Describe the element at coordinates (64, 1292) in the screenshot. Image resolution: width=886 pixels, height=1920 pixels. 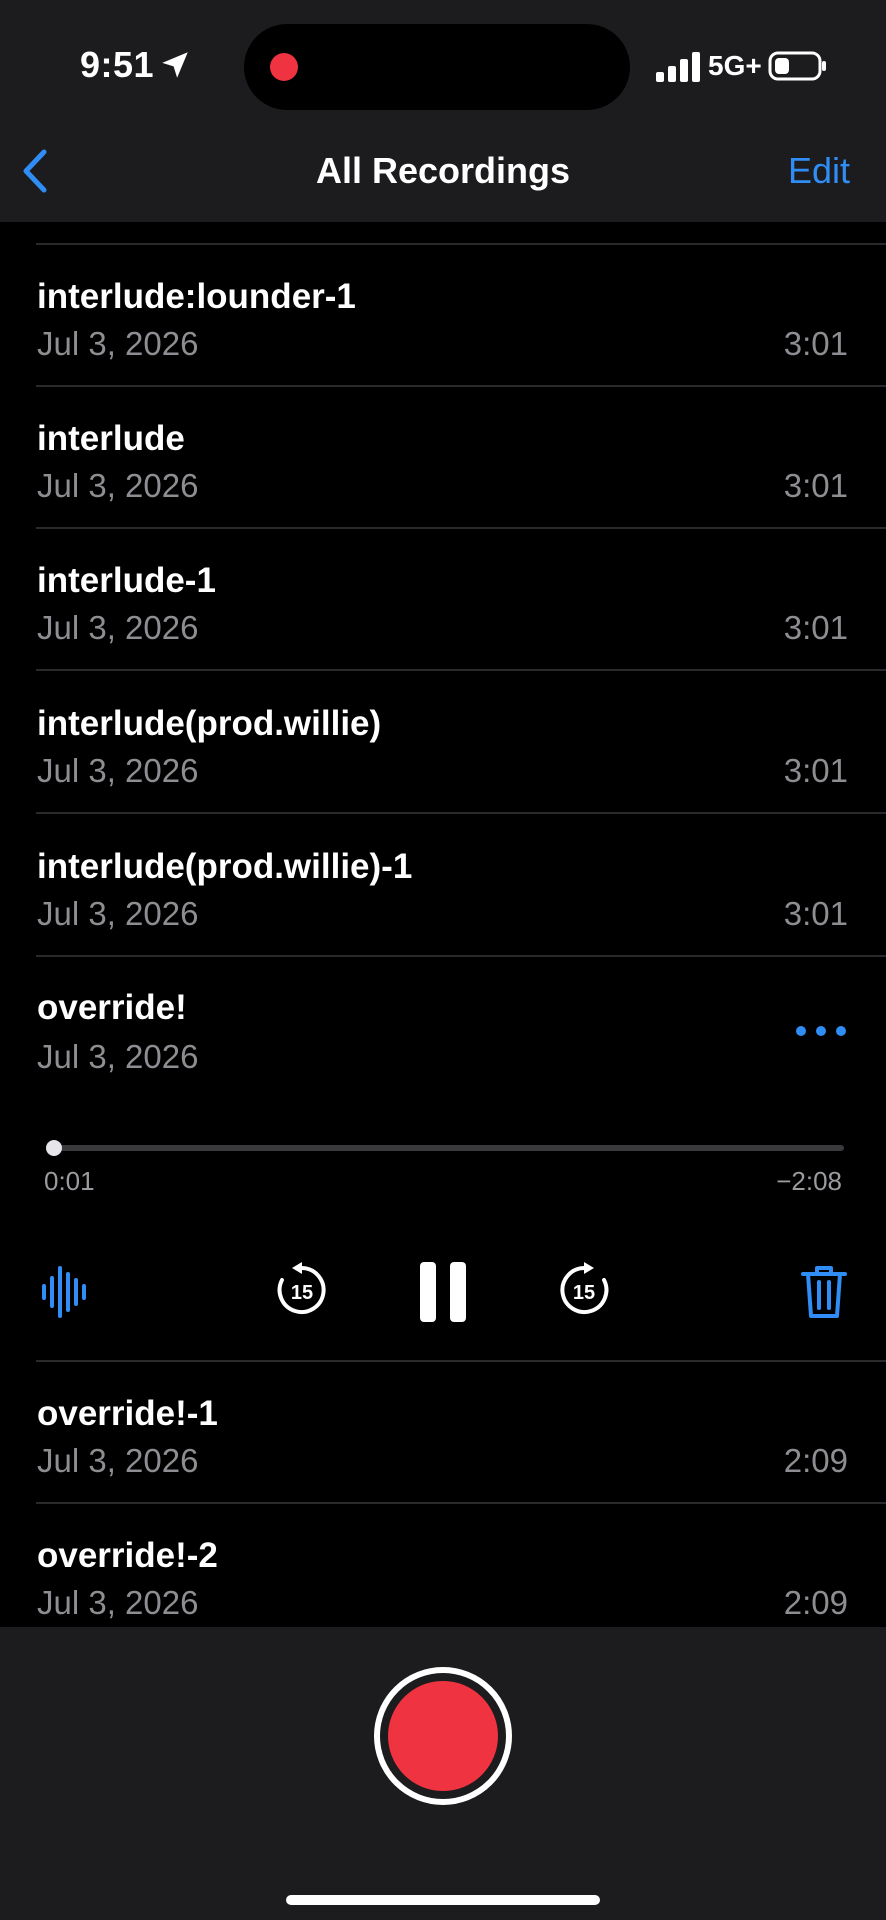
I see `waveform-icon` at that location.